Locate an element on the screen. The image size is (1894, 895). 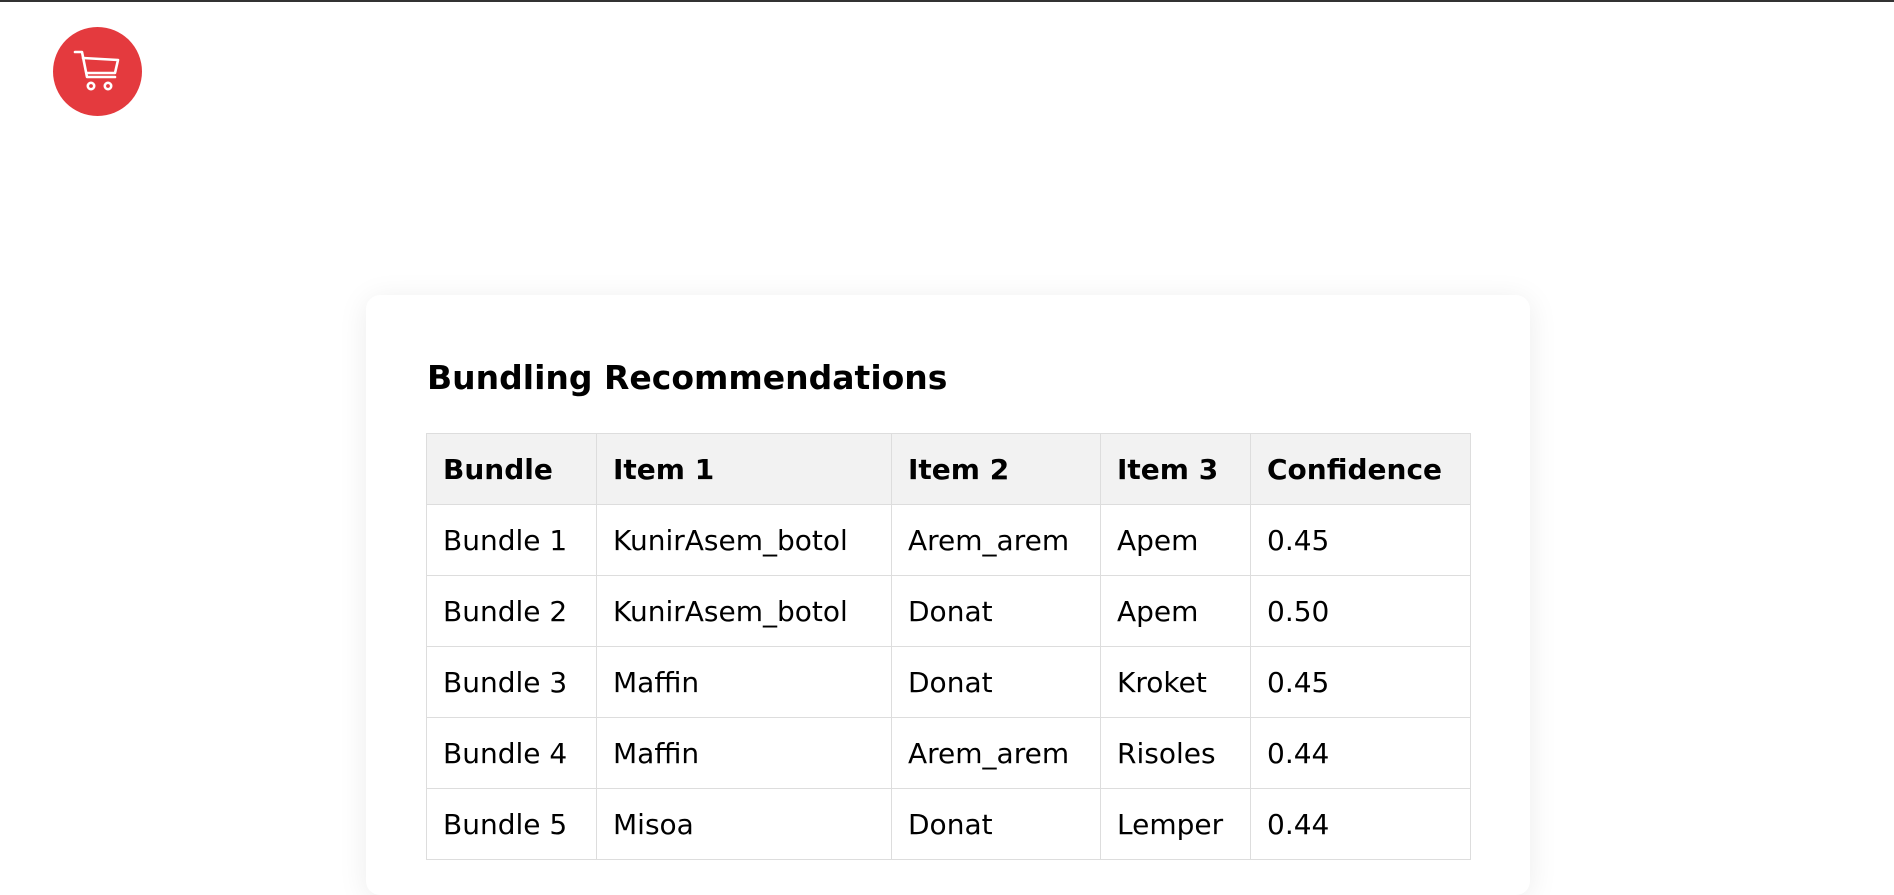
cell-item-1: Misoa is located at coordinates (744, 824).